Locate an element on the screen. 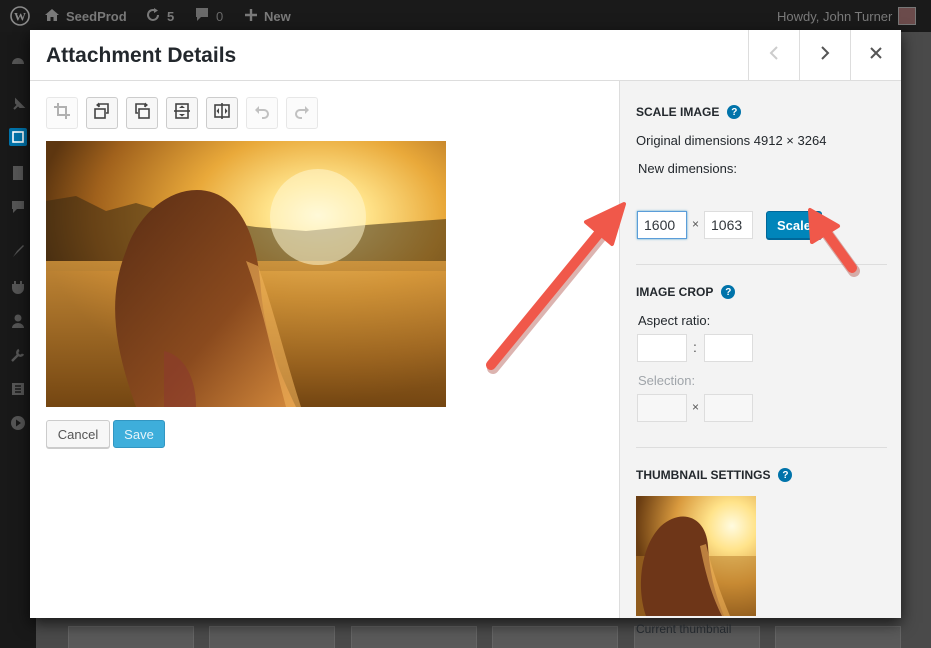 The image size is (931, 648). svg-text: W is located at coordinates (20, 17).